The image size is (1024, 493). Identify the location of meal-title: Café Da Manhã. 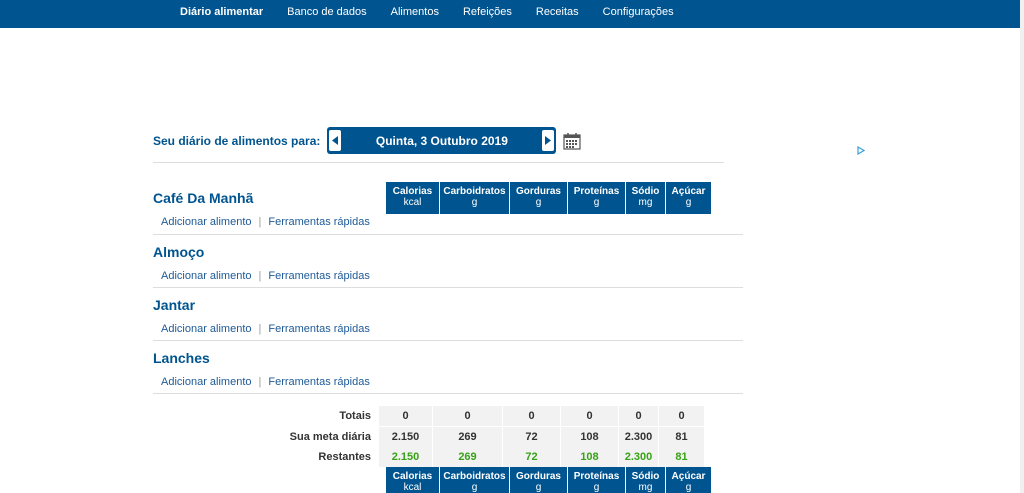
(203, 198).